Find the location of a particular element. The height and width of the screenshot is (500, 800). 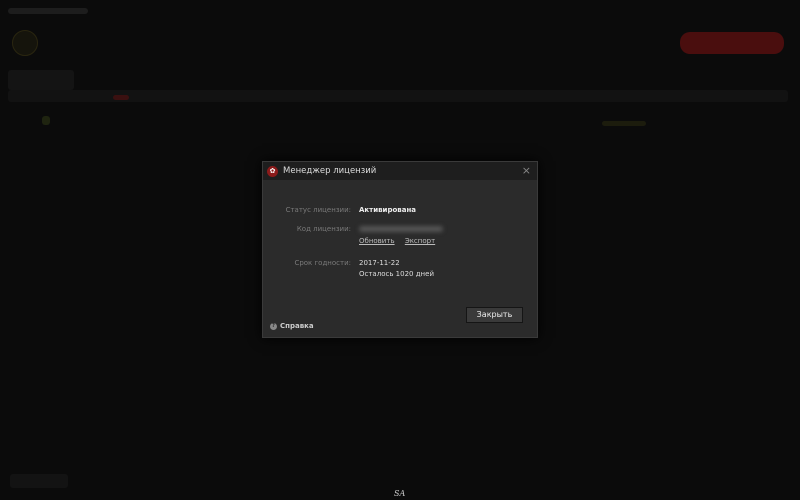

background-tab-active is located at coordinates (41, 80).